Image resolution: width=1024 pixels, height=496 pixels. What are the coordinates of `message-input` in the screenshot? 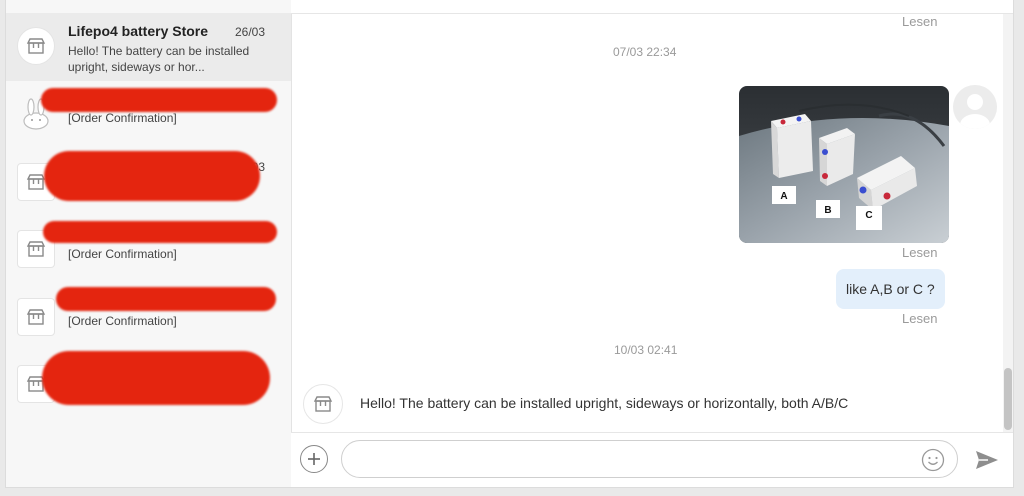 It's located at (649, 459).